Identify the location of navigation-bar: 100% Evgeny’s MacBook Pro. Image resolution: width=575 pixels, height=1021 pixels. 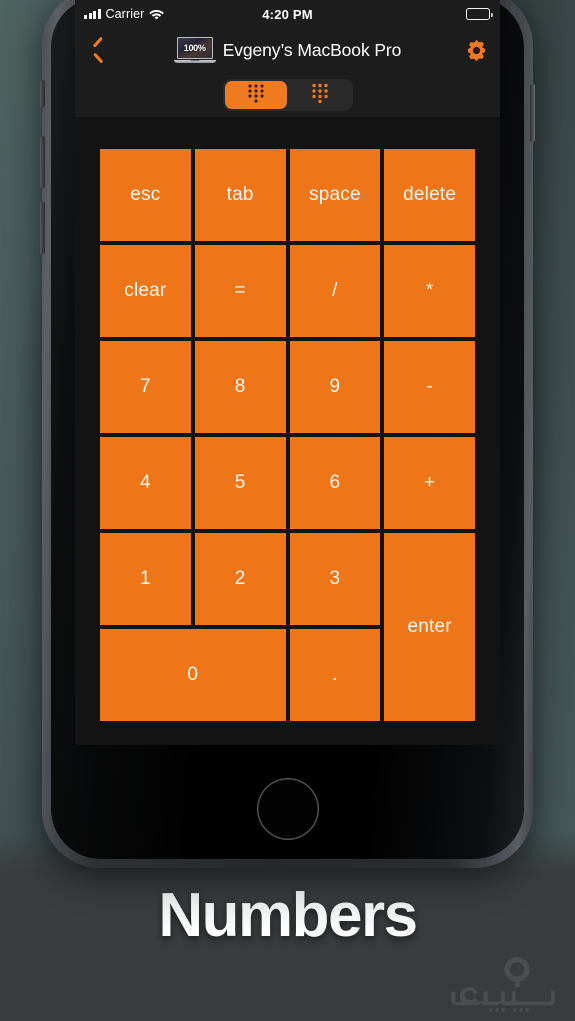
(287, 50).